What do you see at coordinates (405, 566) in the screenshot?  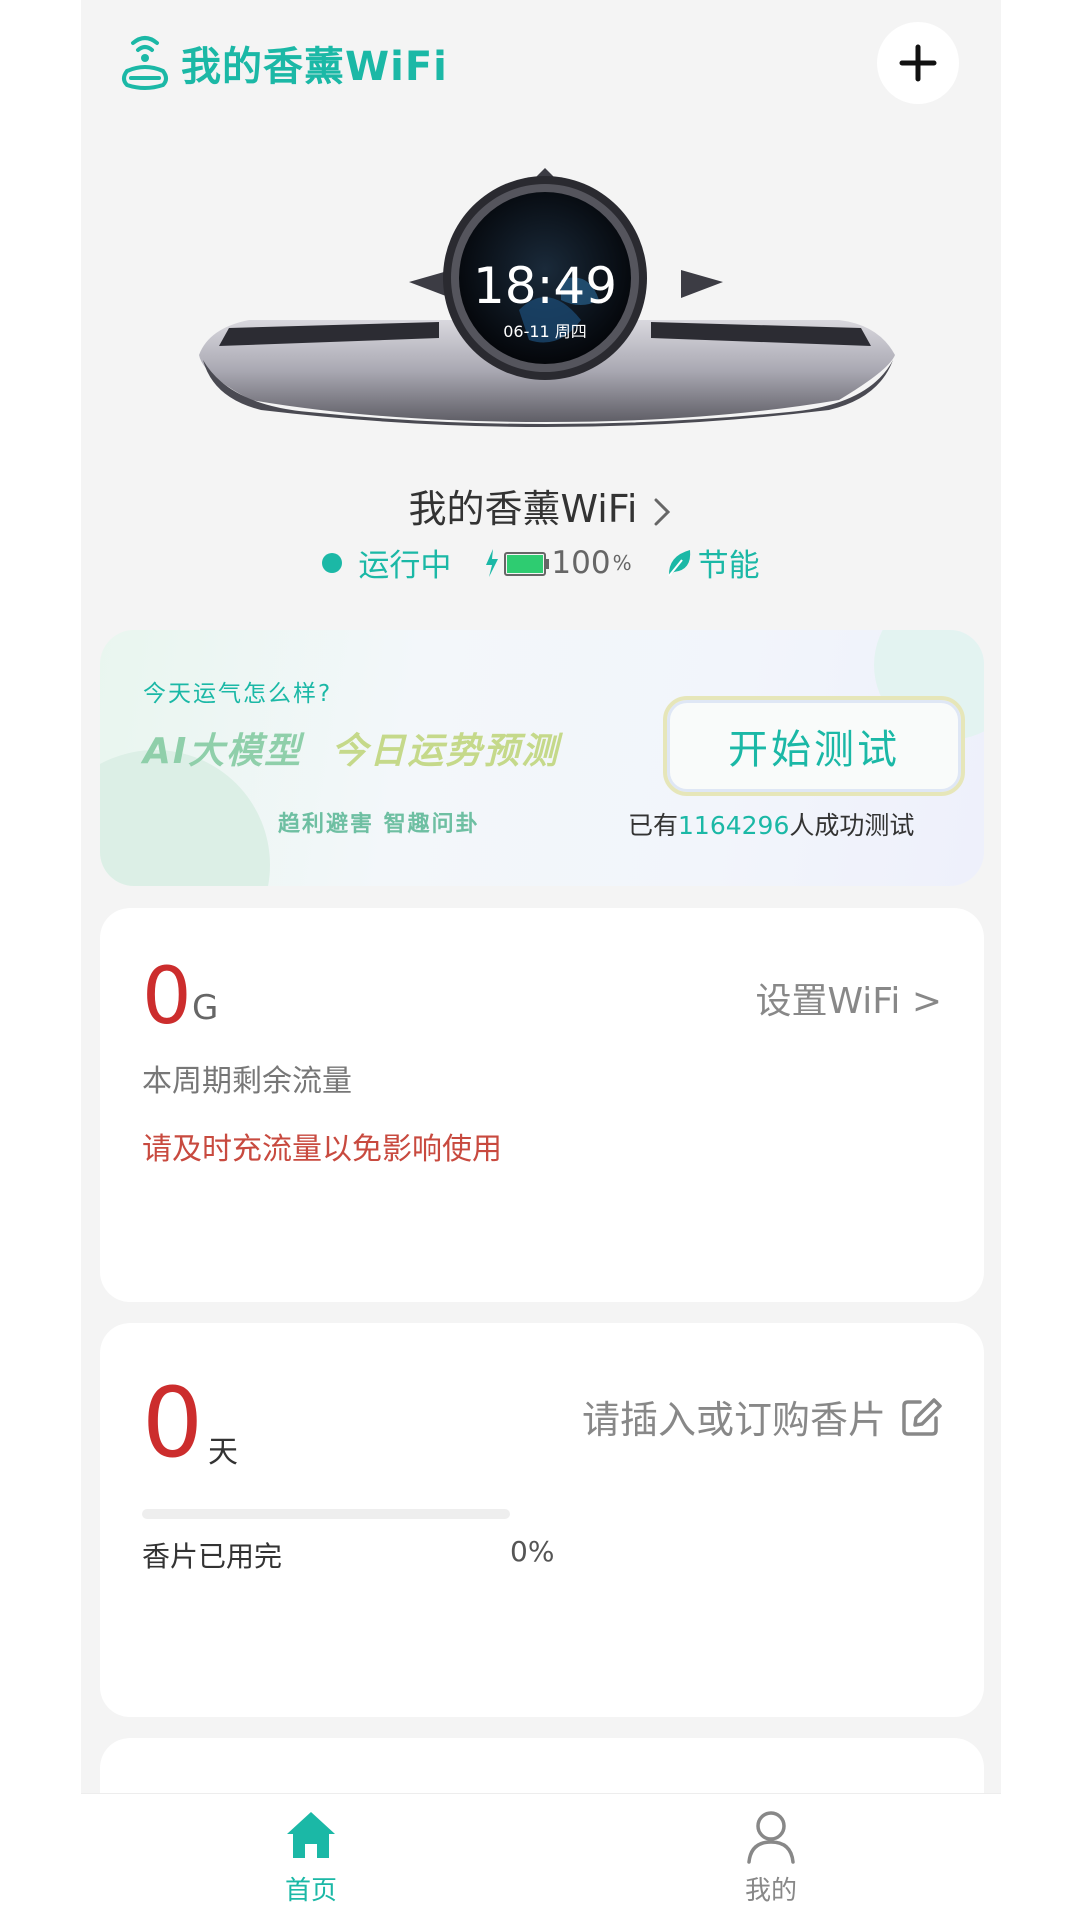 I see `running-status: 运行中` at bounding box center [405, 566].